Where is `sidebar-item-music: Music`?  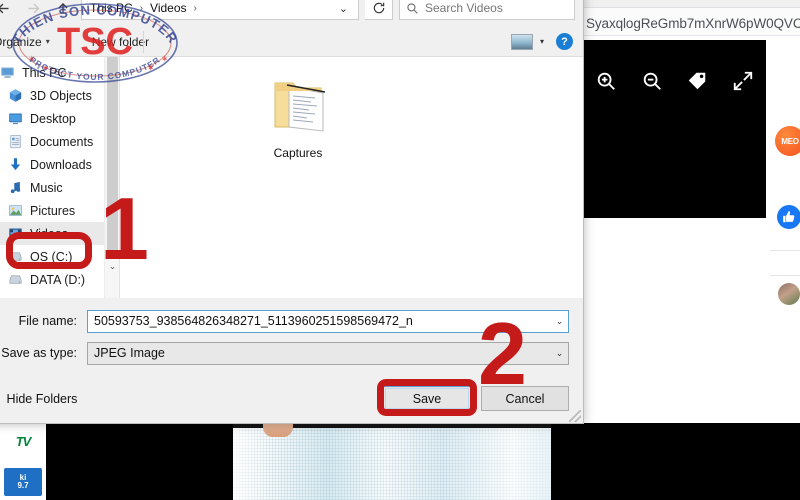 sidebar-item-music: Music is located at coordinates (59, 187).